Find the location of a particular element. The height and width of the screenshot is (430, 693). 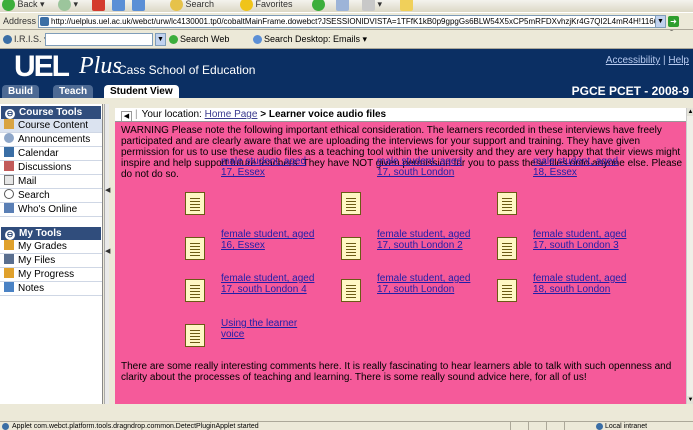

file-link: male student, aged 17, Essex is located at coordinates (271, 167).